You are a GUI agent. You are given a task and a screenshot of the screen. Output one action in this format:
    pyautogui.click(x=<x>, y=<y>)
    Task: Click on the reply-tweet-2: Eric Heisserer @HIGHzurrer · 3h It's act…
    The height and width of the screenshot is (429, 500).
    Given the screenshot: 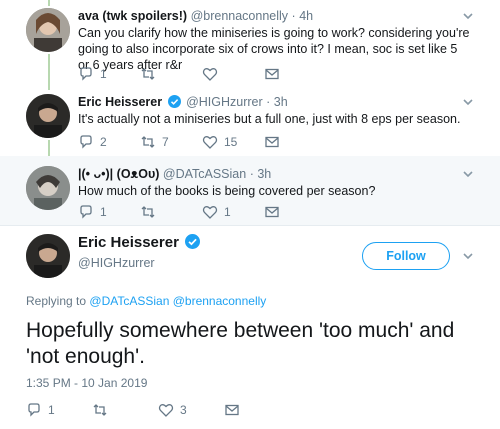 What is the action you would take?
    pyautogui.click(x=250, y=124)
    